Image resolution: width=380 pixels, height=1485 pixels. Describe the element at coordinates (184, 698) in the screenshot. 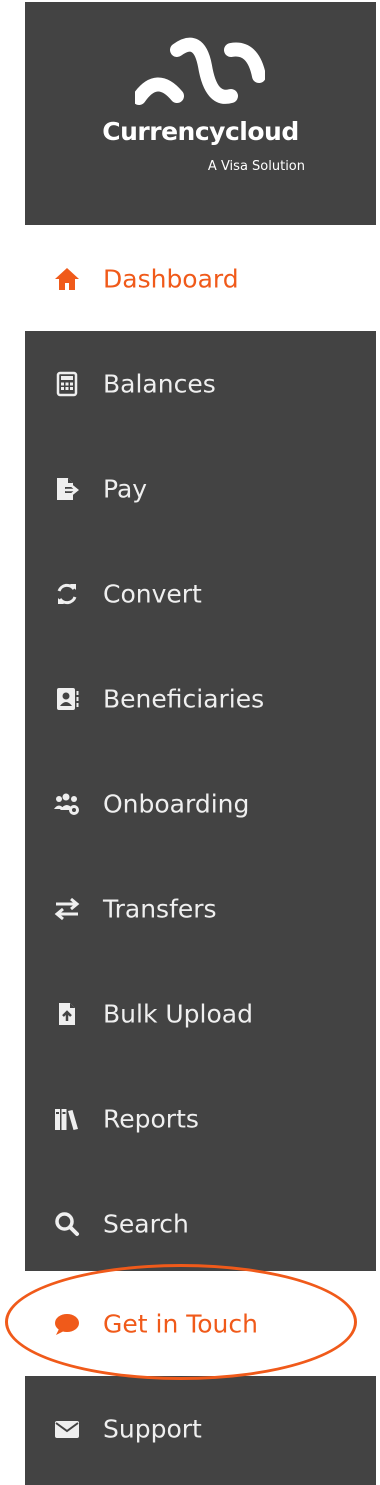

I see `nav-item-label: Beneficiaries` at that location.